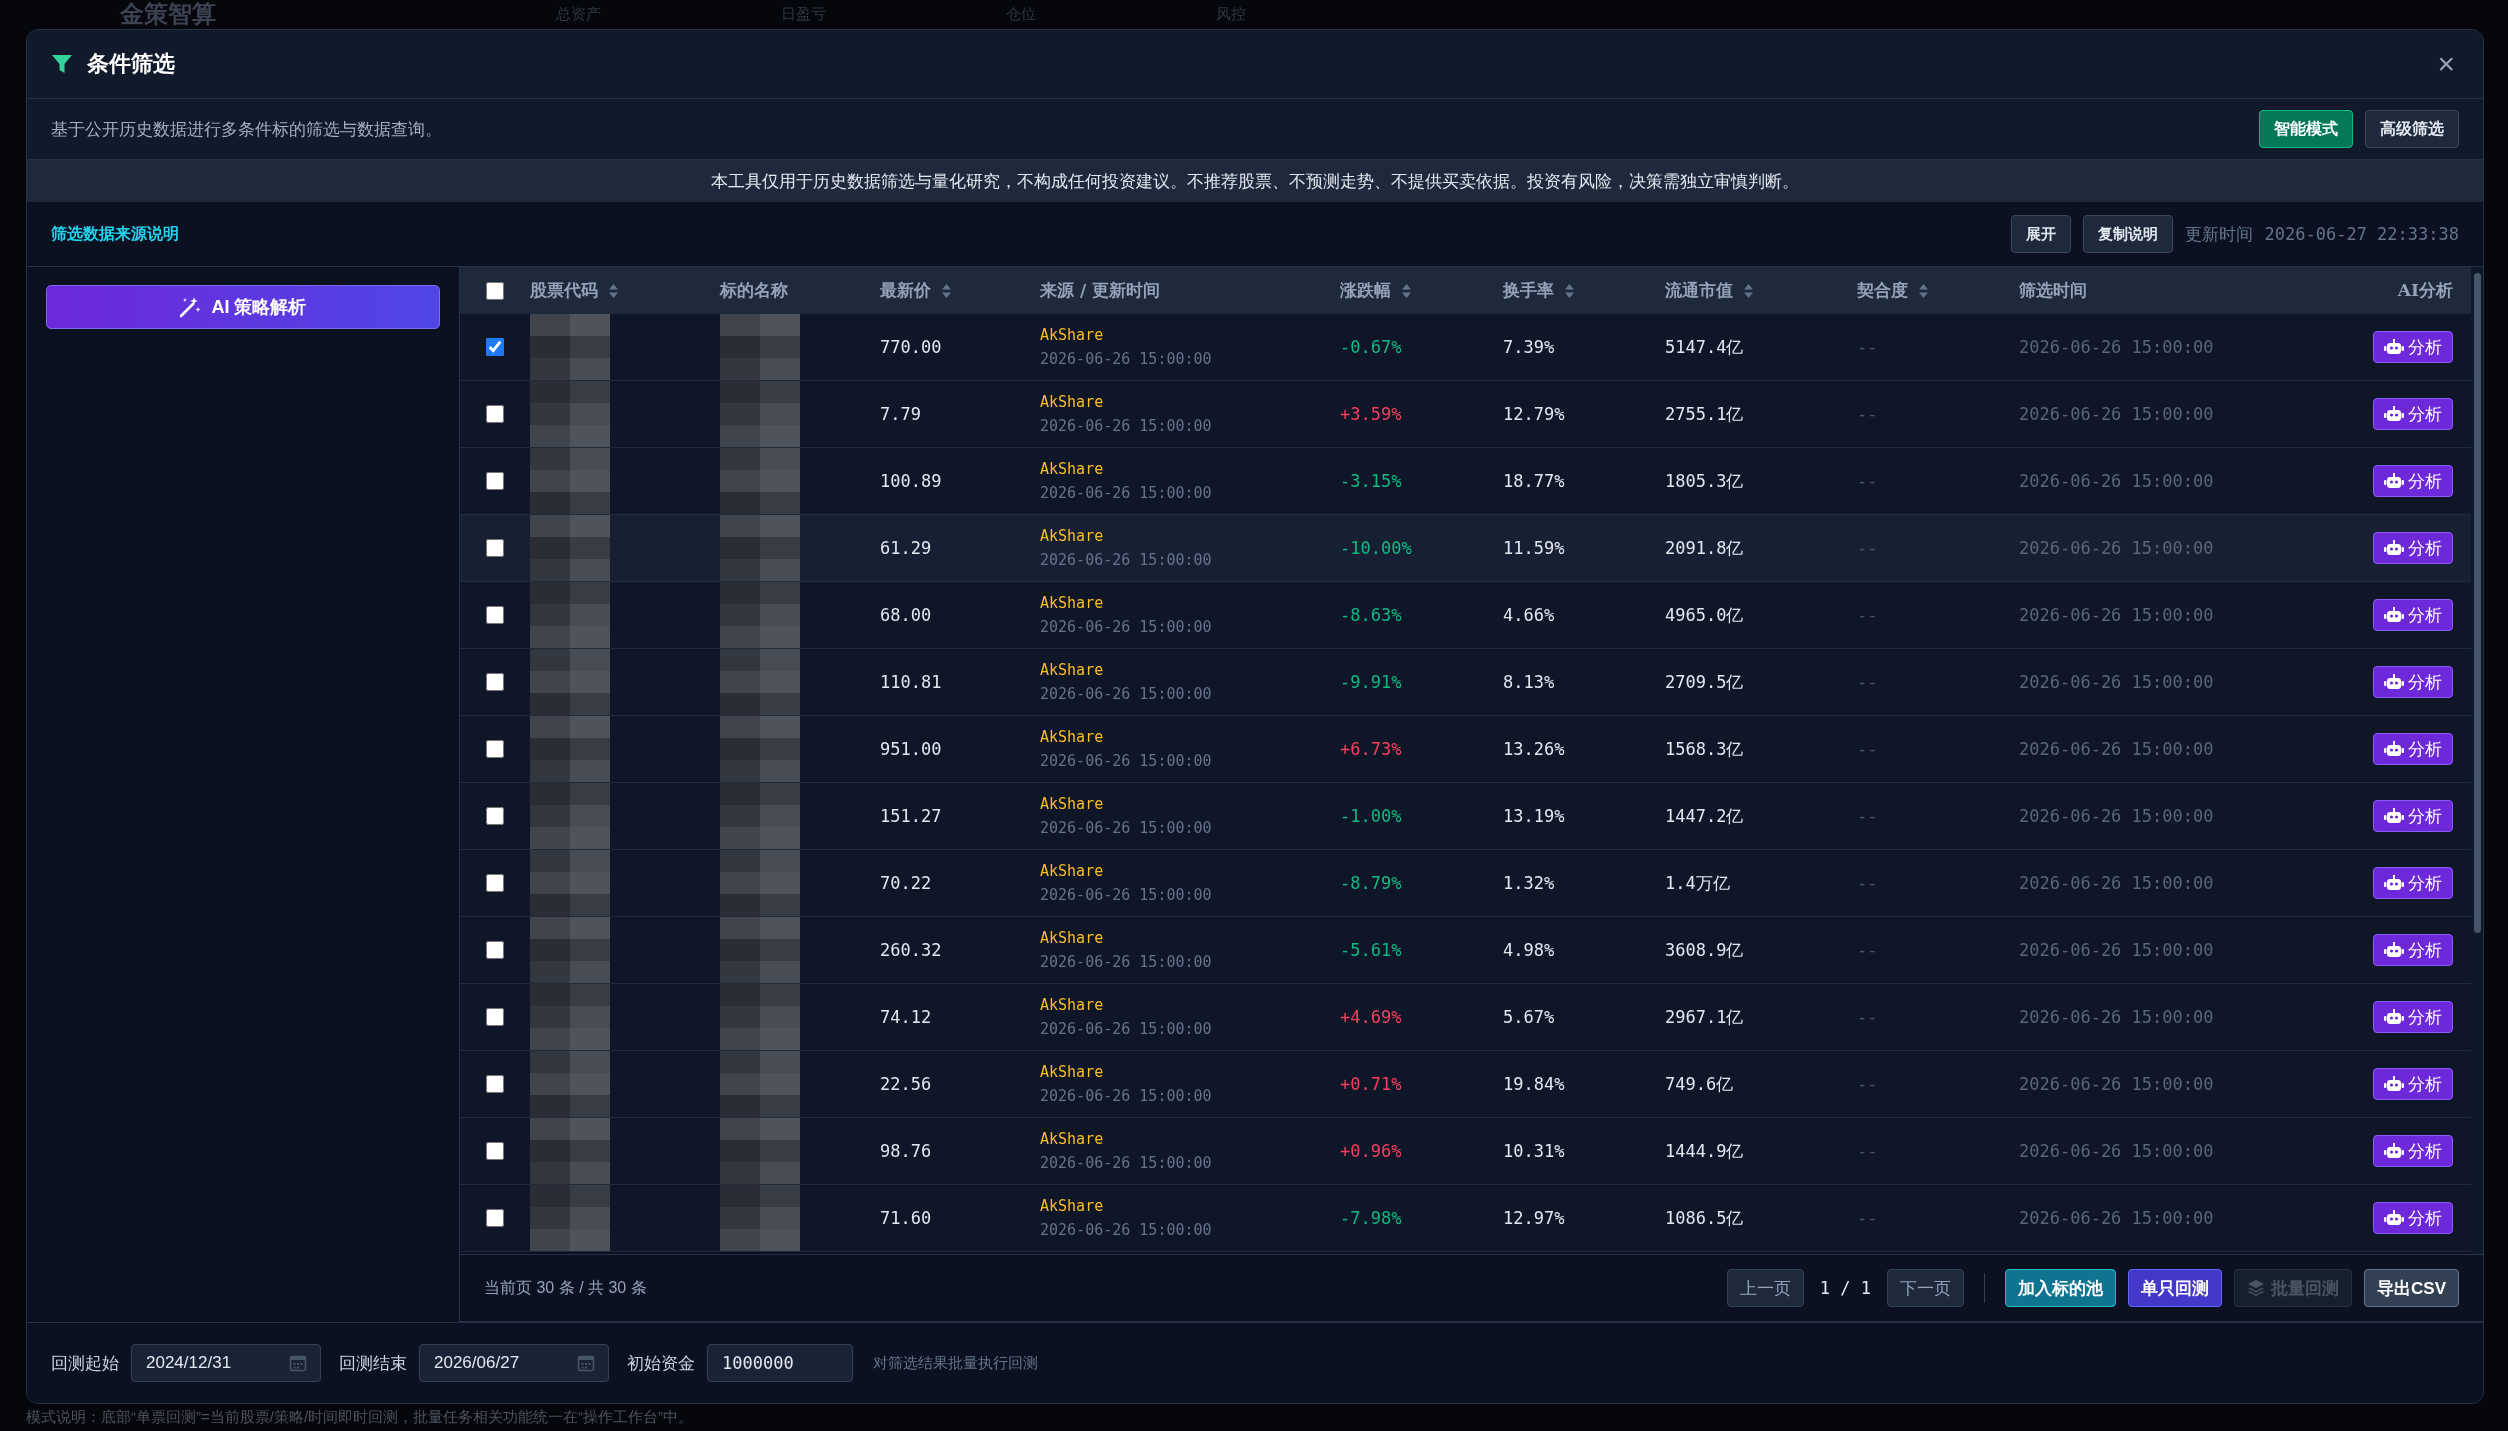  What do you see at coordinates (2061, 1288) in the screenshot?
I see `action-button: 加入标的池` at bounding box center [2061, 1288].